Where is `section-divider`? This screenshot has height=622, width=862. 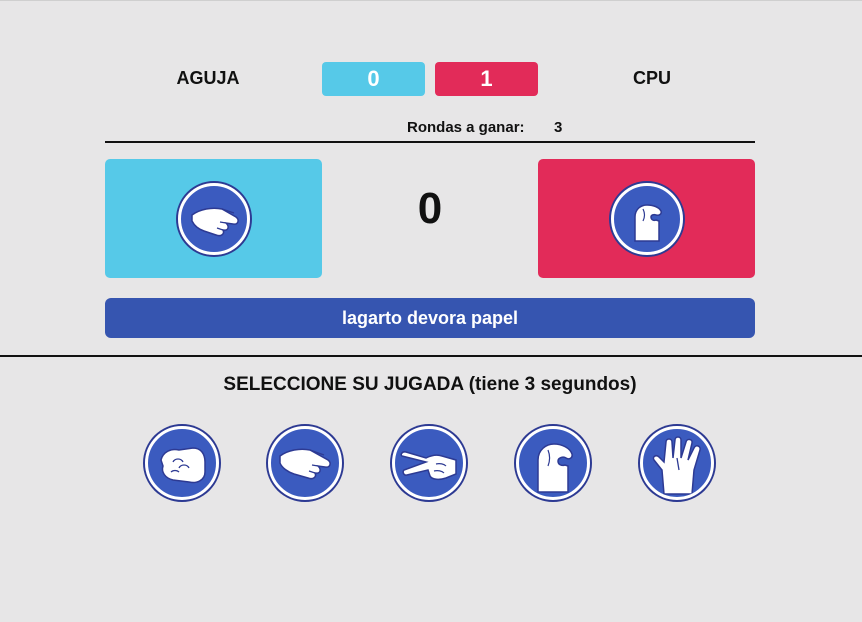
section-divider is located at coordinates (431, 356).